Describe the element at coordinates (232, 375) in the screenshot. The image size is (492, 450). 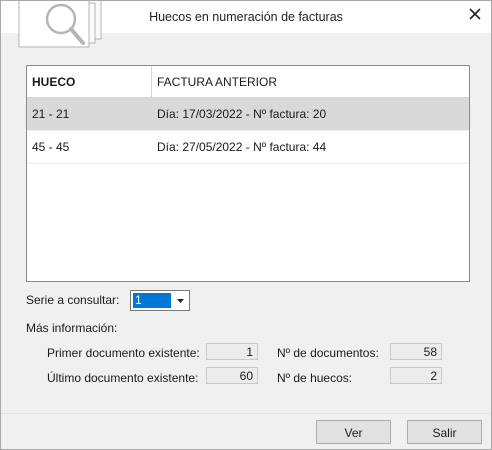
I see `ultimo-documento-field: 60` at that location.